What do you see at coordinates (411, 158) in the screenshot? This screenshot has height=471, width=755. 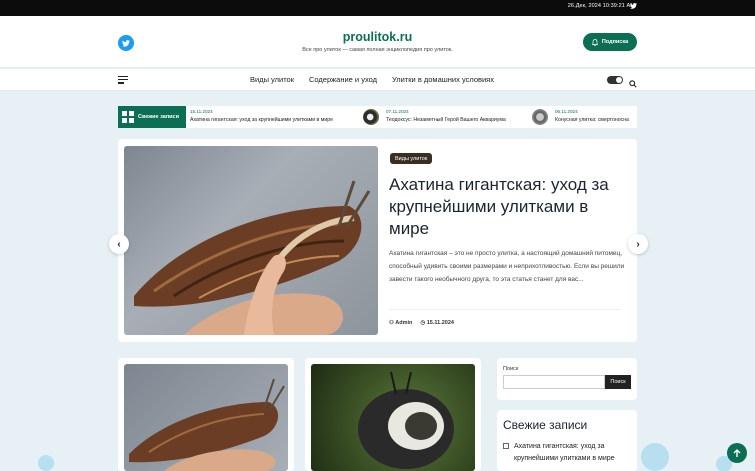 I see `category-badge: Виды улиток` at bounding box center [411, 158].